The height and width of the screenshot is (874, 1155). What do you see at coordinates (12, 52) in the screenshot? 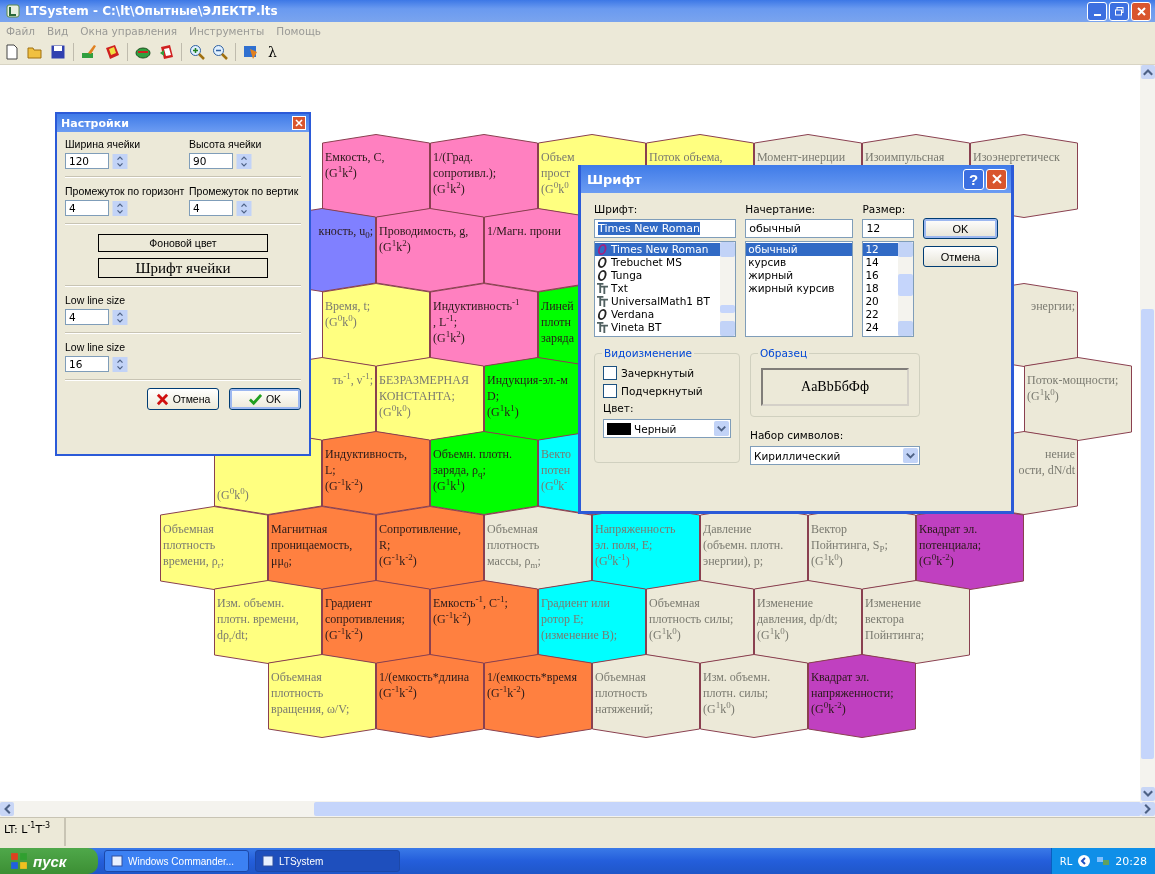
I see `new-file-icon` at bounding box center [12, 52].